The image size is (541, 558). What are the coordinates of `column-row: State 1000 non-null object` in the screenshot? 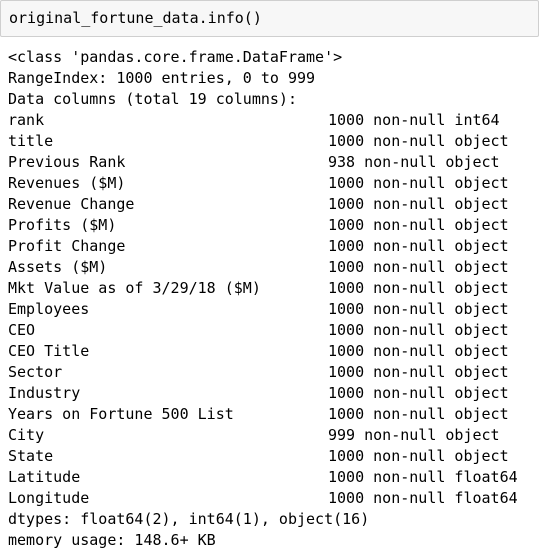 It's located at (274, 456).